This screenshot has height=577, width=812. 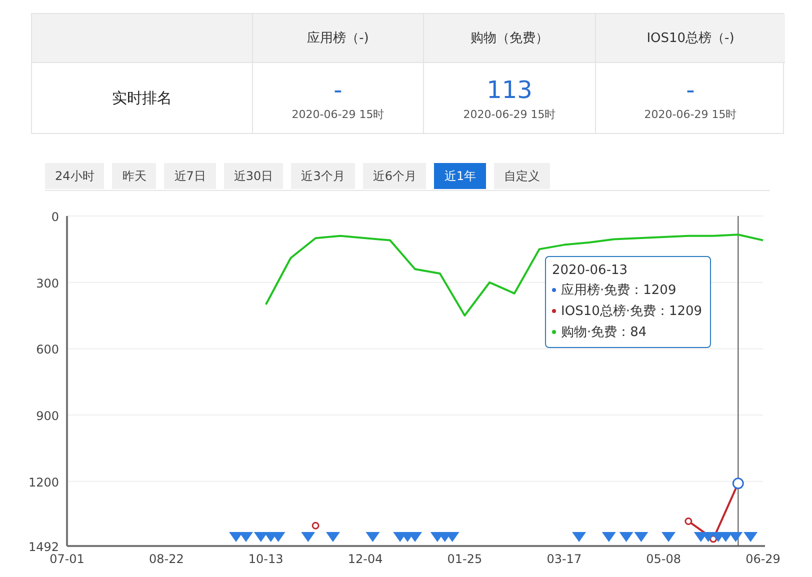 What do you see at coordinates (564, 559) in the screenshot?
I see `x-tick-label: 03-17` at bounding box center [564, 559].